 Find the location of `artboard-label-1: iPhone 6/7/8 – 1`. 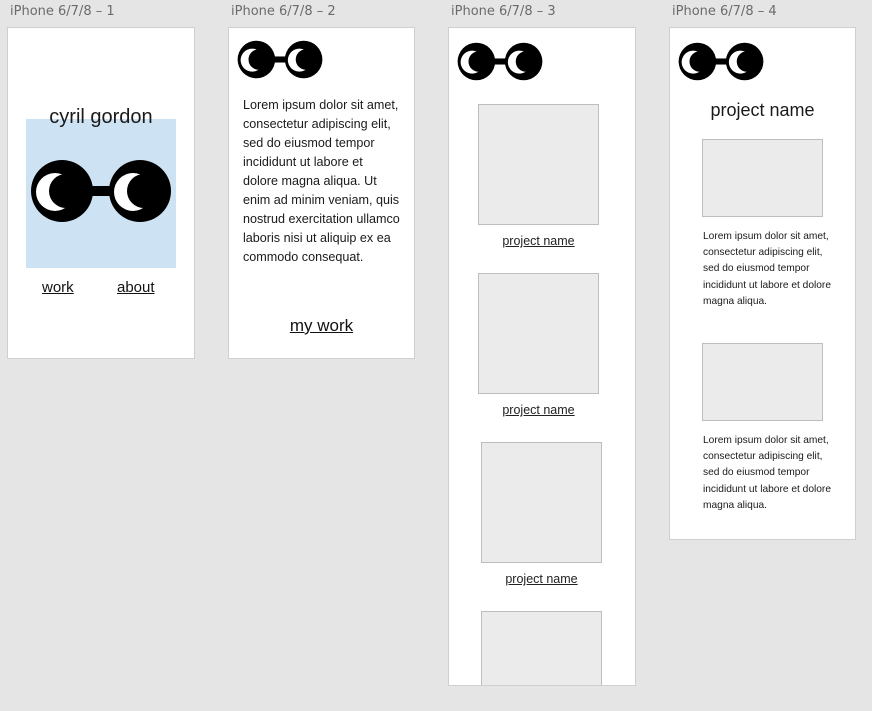

artboard-label-1: iPhone 6/7/8 – 1 is located at coordinates (62, 11).